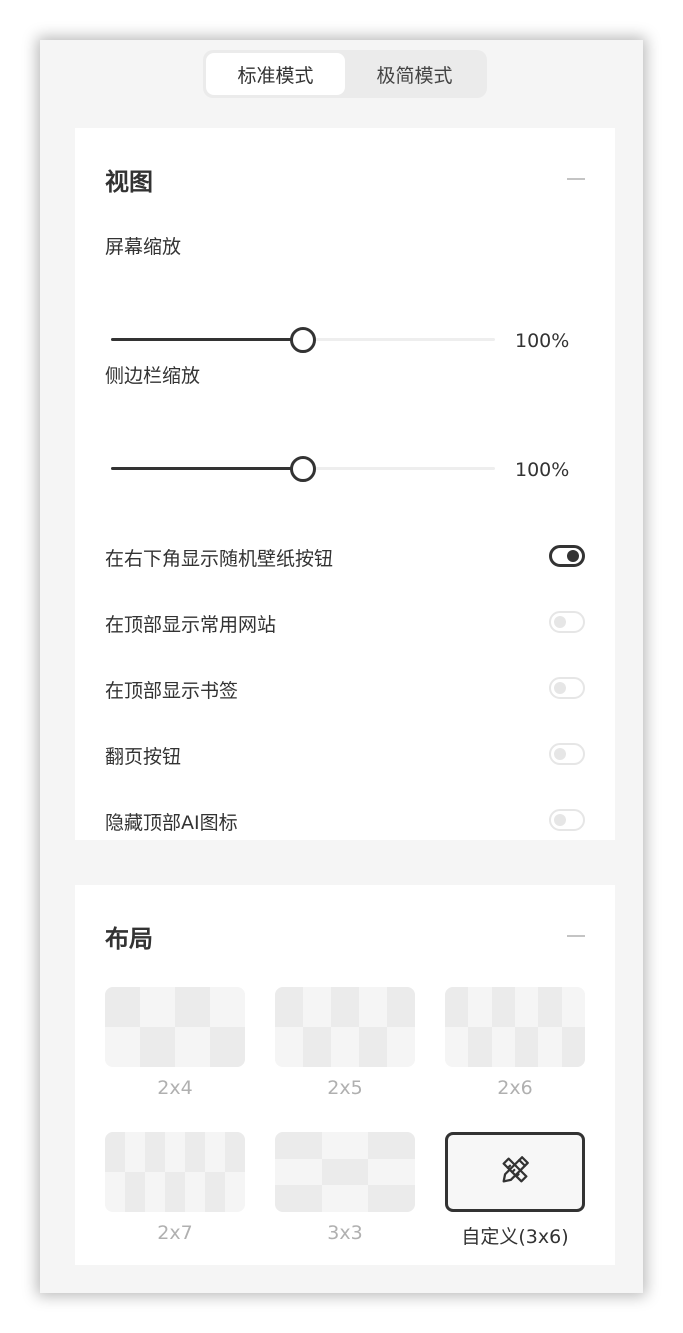 Image resolution: width=683 pixels, height=1333 pixels. Describe the element at coordinates (567, 622) in the screenshot. I see `toggle-common-sites` at that location.